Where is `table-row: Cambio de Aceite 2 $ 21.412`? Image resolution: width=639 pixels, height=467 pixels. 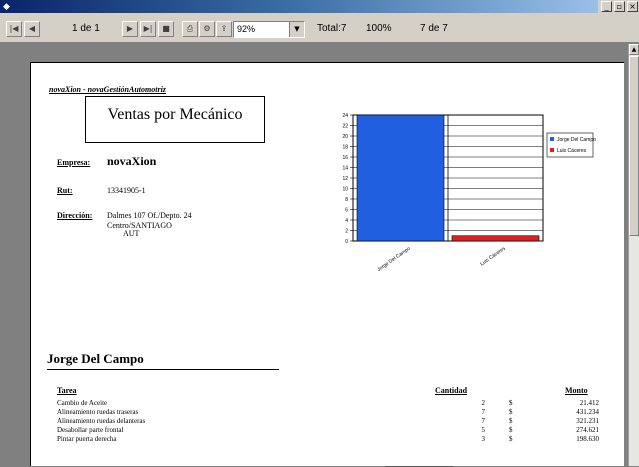
table-row: Cambio de Aceite 2 $ 21.412 is located at coordinates (328, 403).